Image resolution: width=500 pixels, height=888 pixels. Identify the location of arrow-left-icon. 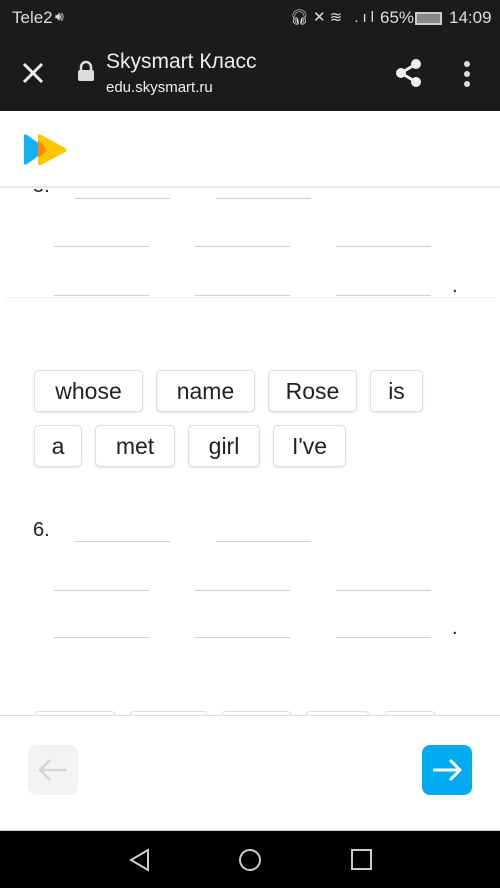
(52, 770).